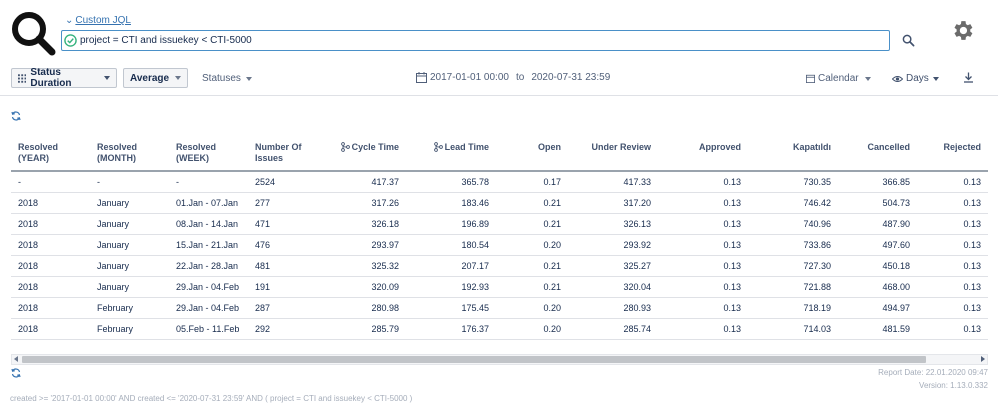 The image size is (998, 409). Describe the element at coordinates (129, 308) in the screenshot. I see `table-cell: February` at that location.